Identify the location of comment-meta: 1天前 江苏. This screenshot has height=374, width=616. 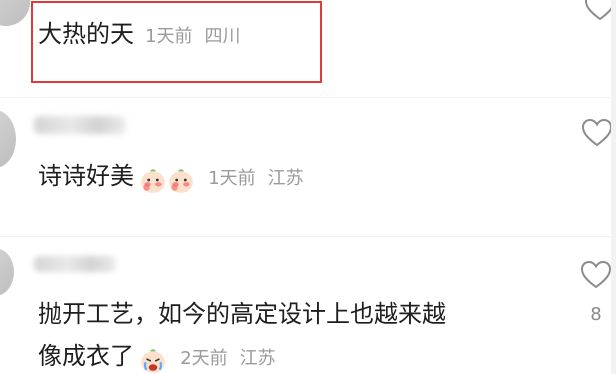
(255, 178).